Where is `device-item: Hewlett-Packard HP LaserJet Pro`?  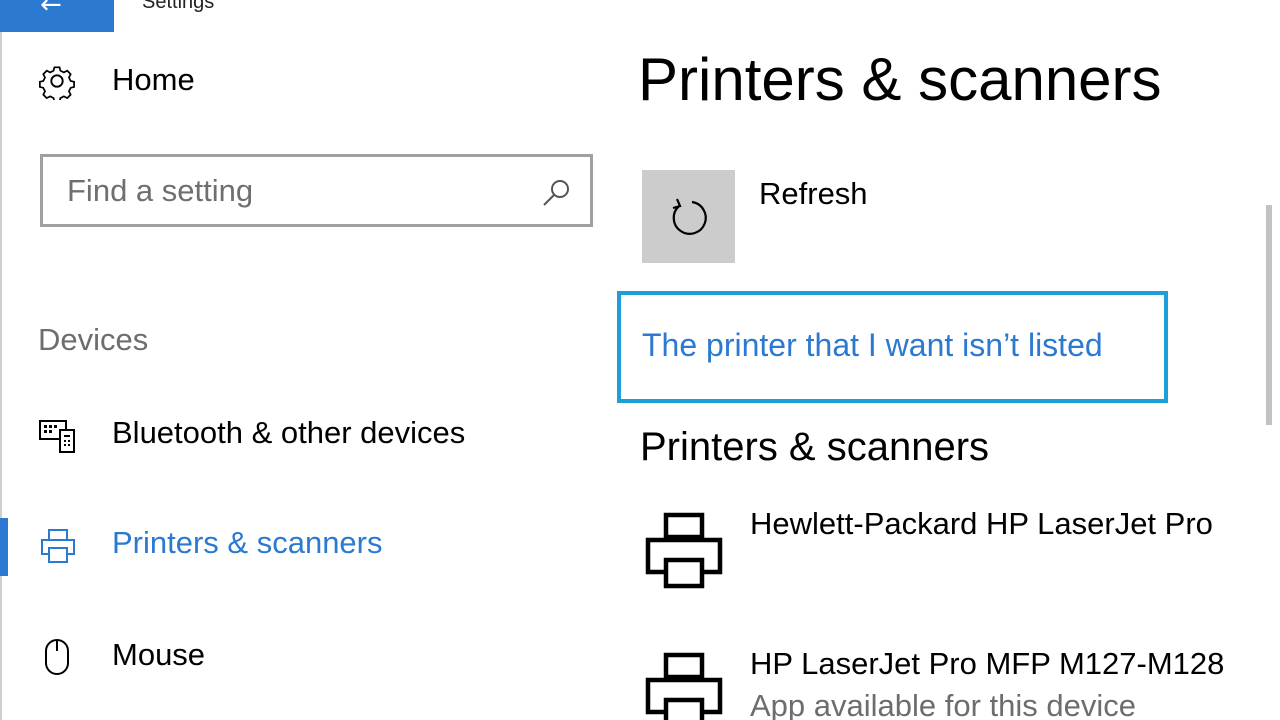
device-item: Hewlett-Packard HP LaserJet Pro is located at coordinates (950, 556).